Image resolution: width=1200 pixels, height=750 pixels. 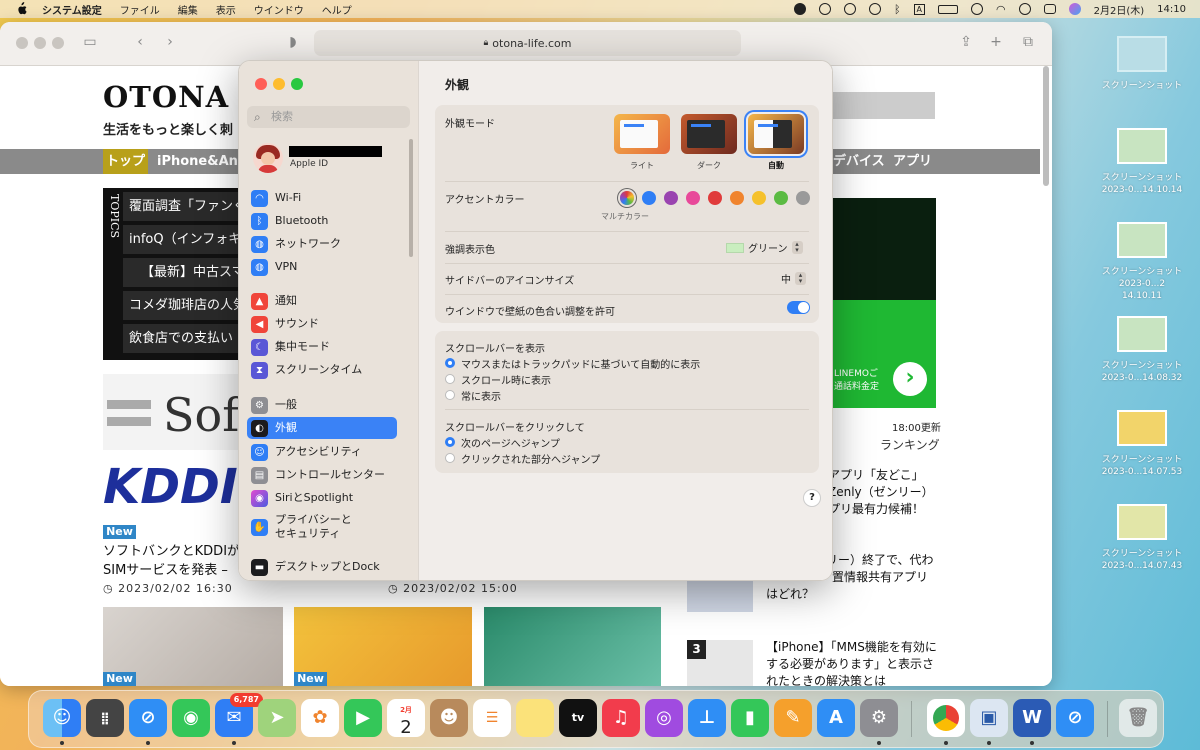 I want to click on share-icon: ⇪, so click(x=966, y=42).